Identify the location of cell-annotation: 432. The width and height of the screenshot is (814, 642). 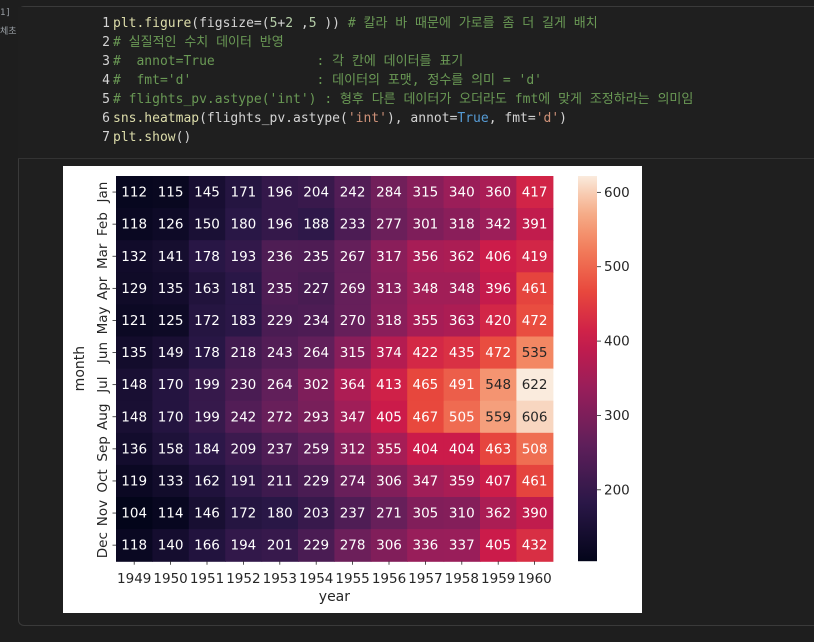
(535, 546).